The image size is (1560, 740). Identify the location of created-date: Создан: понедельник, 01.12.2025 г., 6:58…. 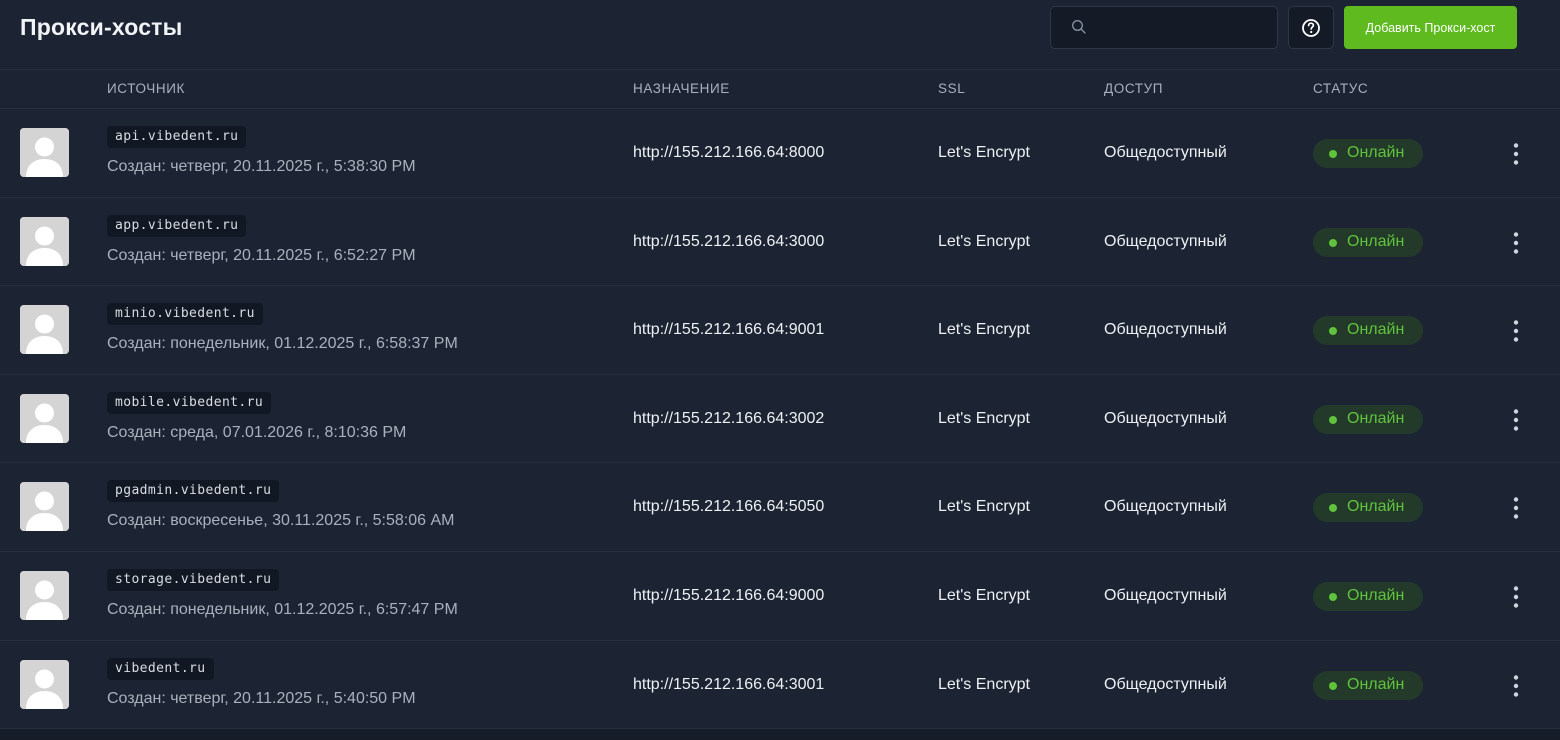
(282, 344).